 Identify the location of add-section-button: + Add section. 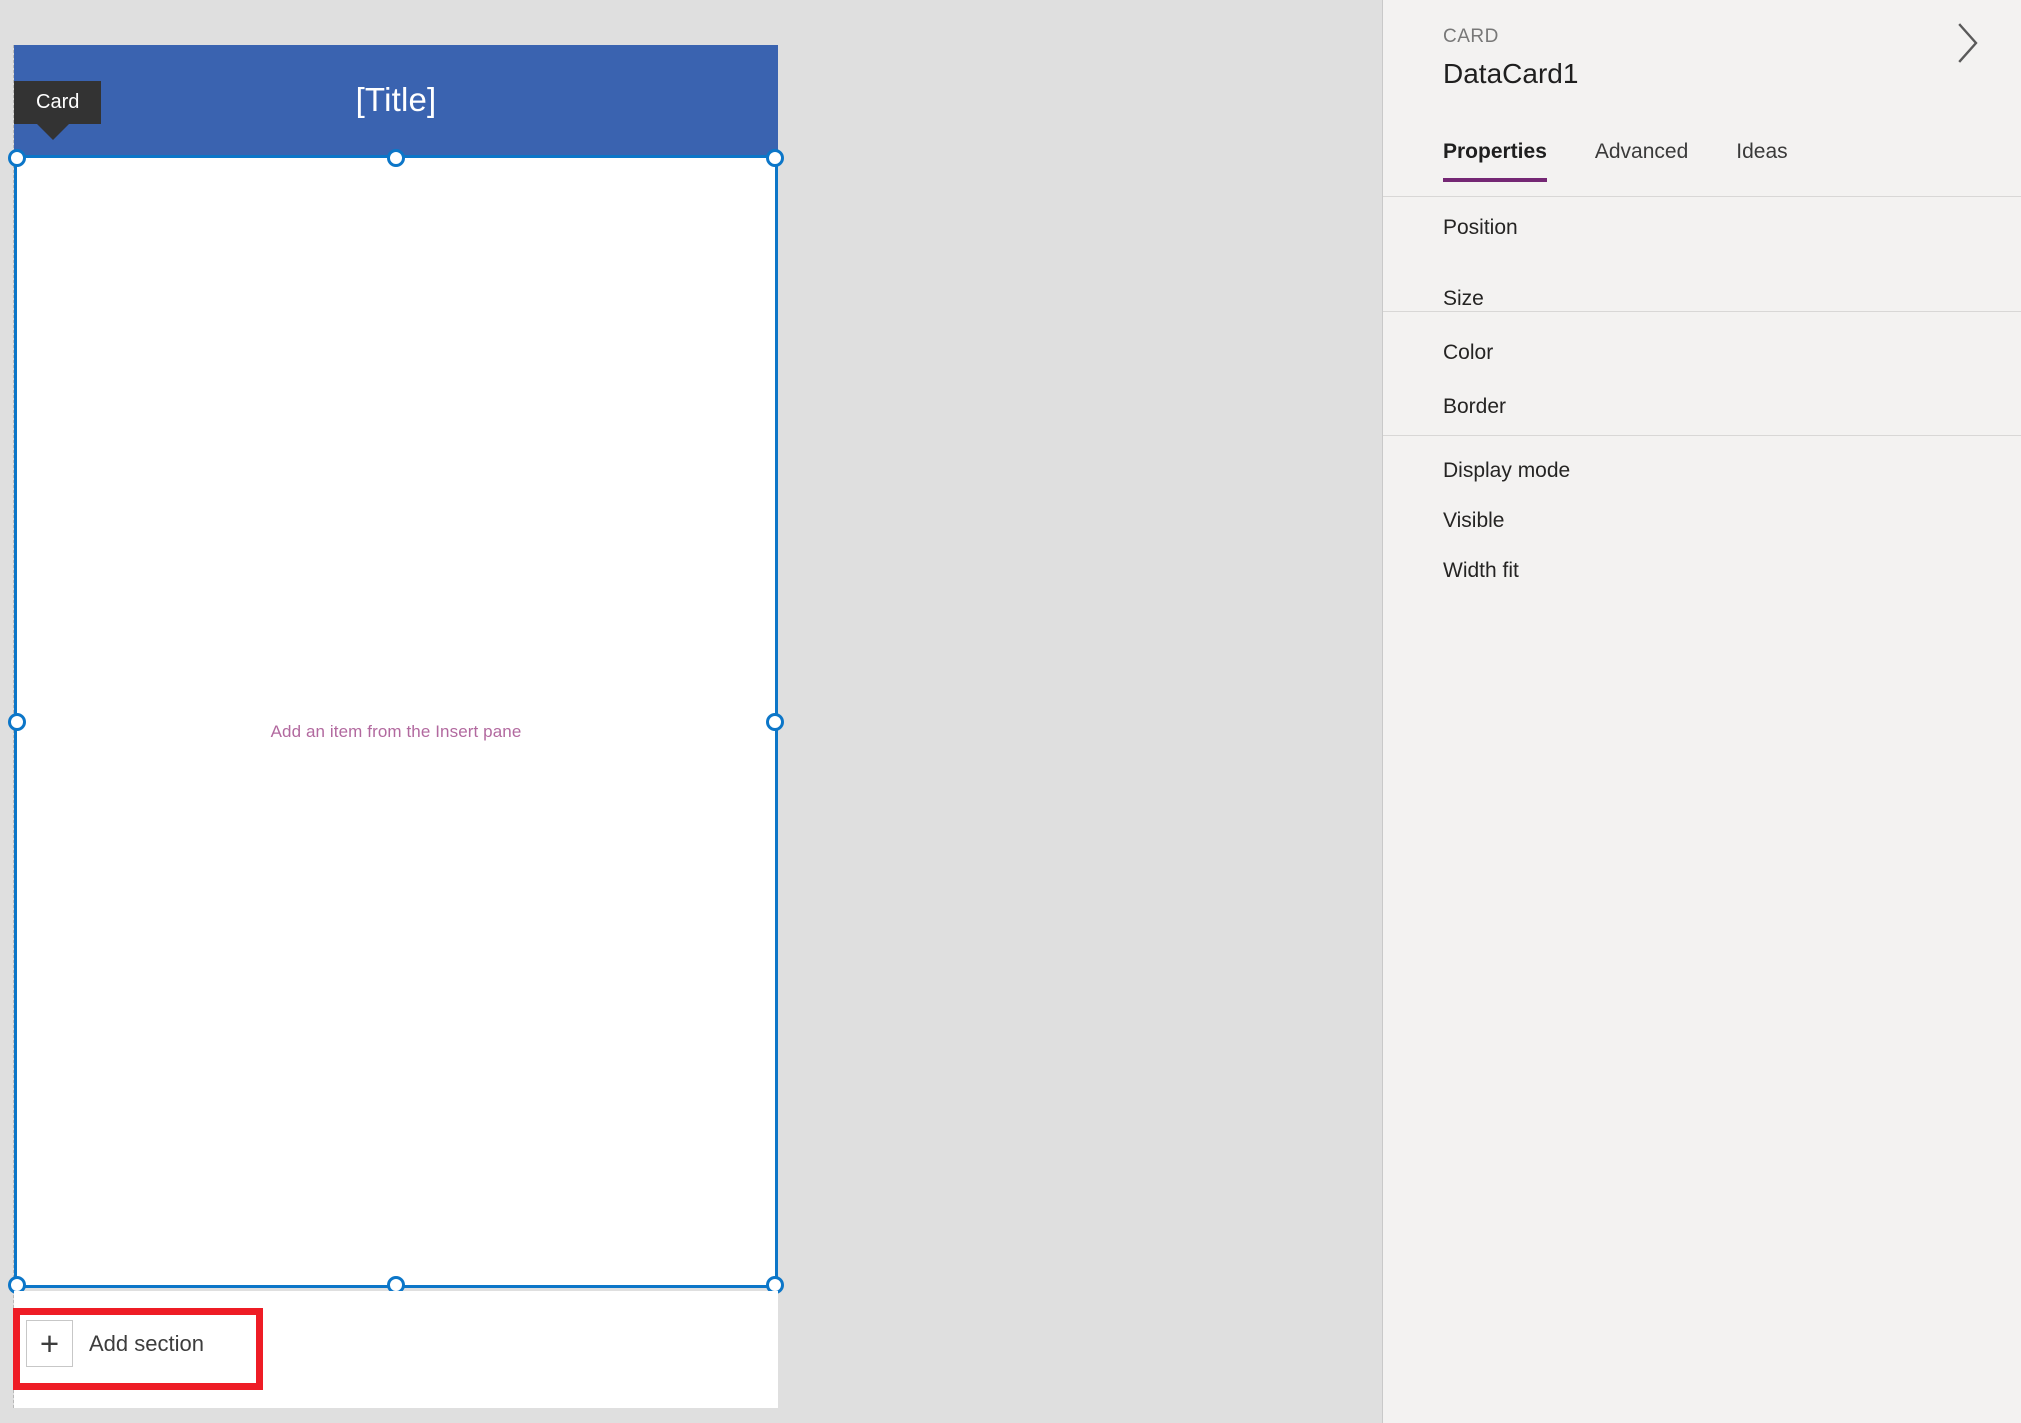
(115, 1343).